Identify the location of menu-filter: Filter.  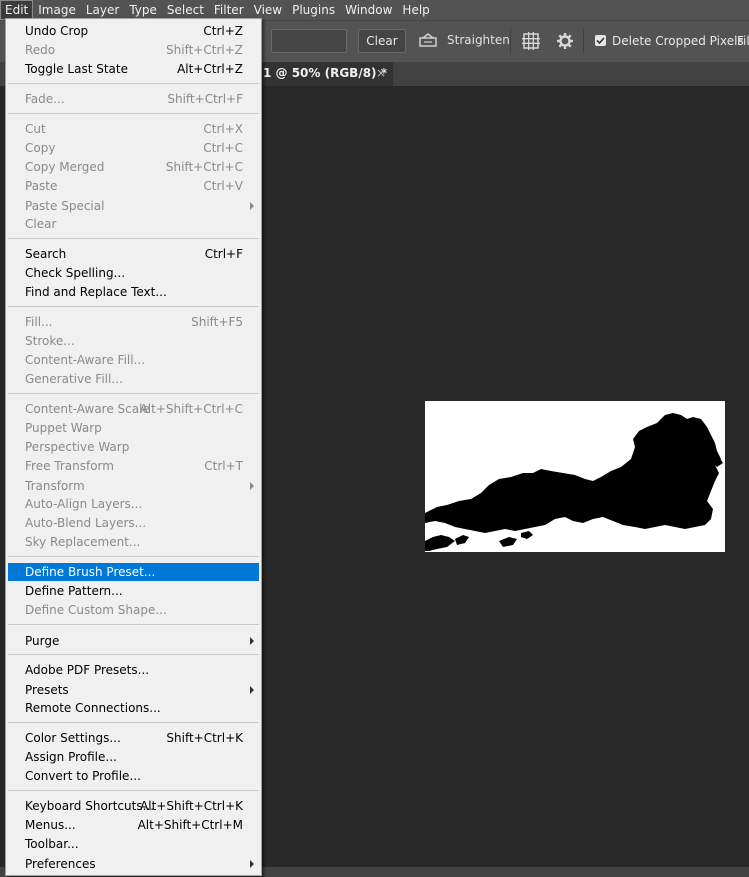
(229, 10).